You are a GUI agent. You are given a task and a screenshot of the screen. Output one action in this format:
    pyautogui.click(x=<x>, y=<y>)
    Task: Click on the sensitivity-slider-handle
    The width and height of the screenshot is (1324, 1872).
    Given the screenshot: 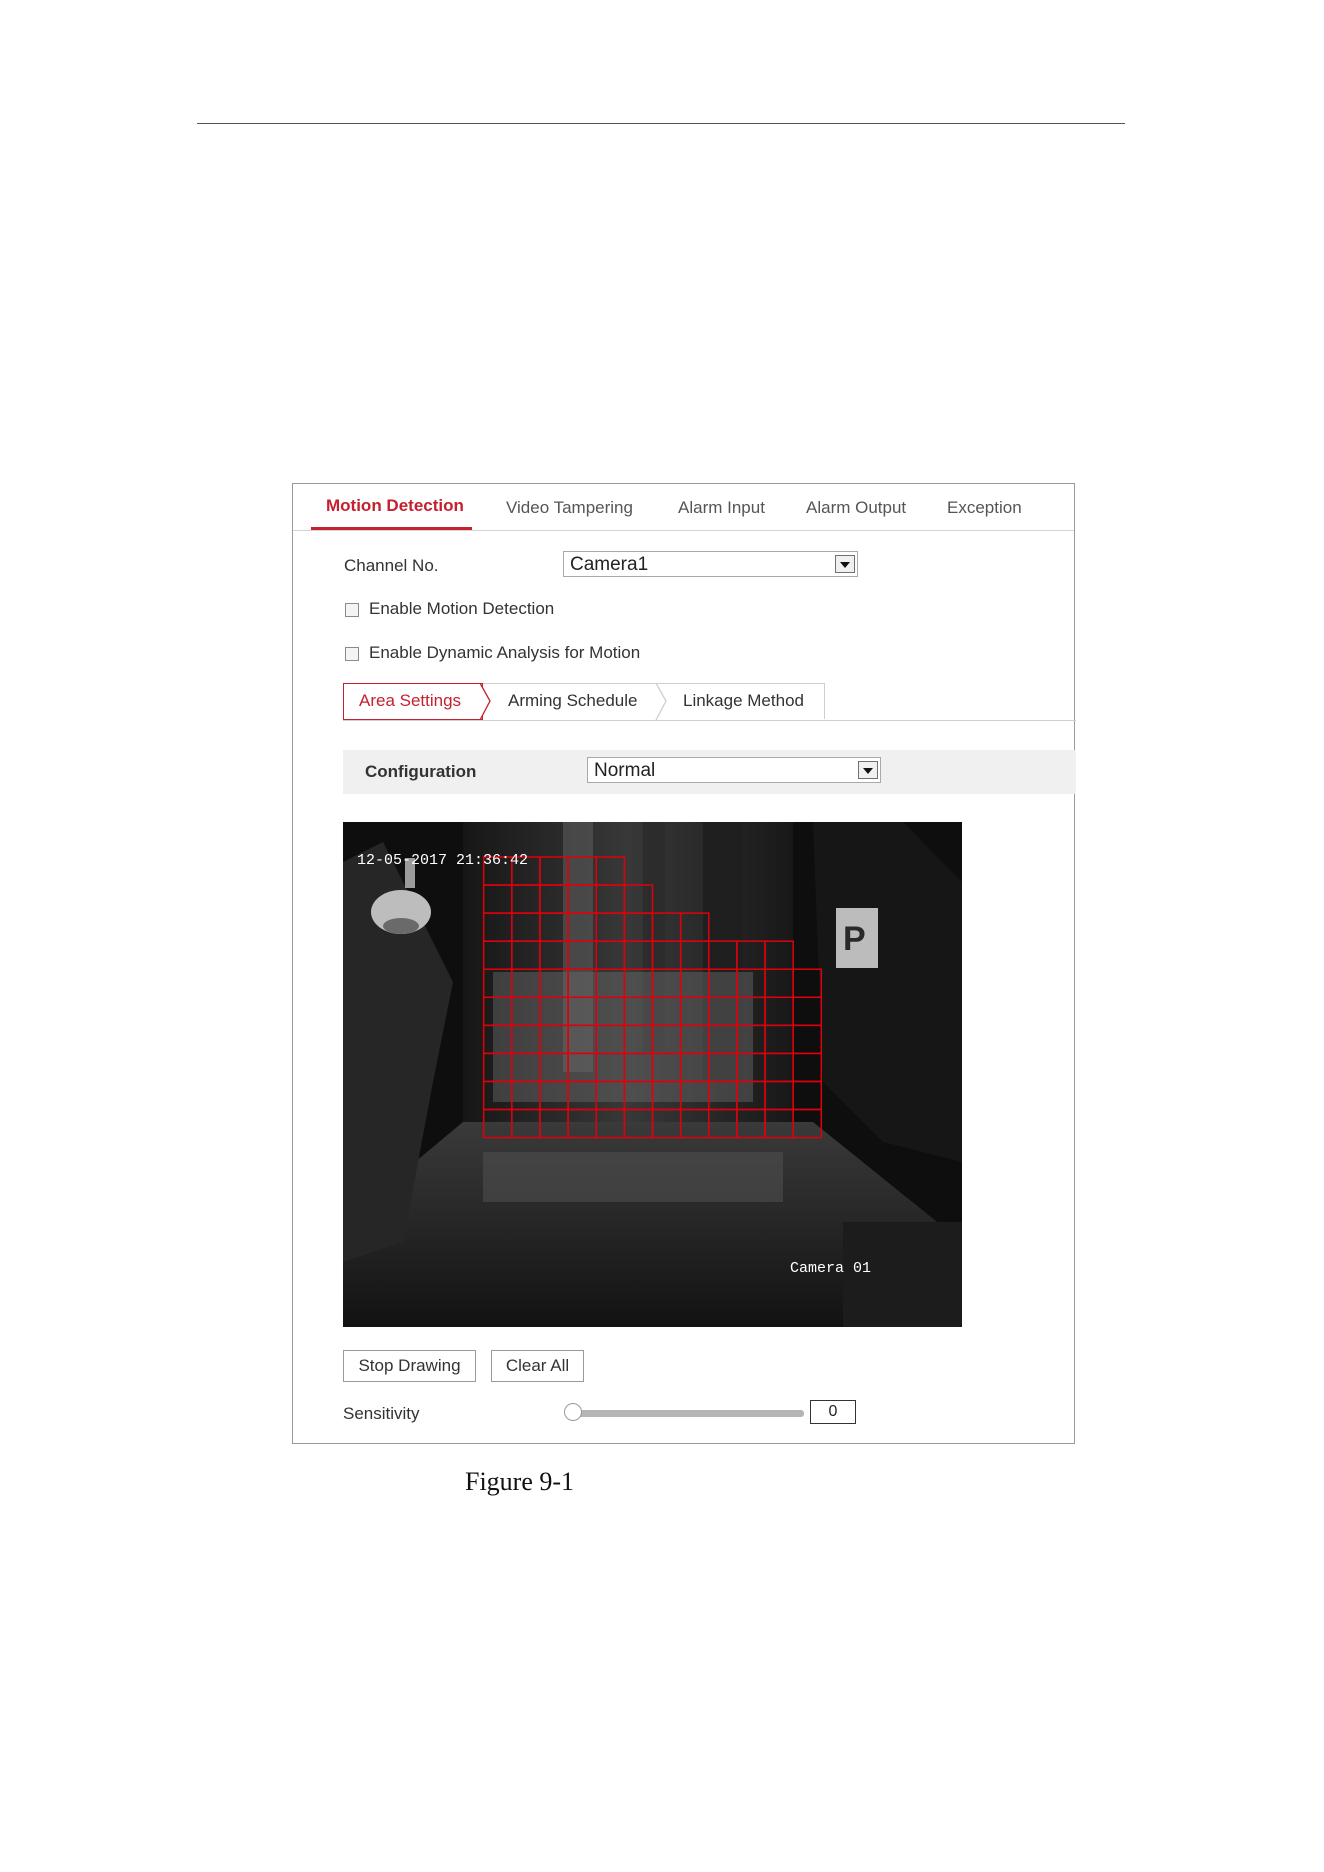 What is the action you would take?
    pyautogui.click(x=573, y=1412)
    